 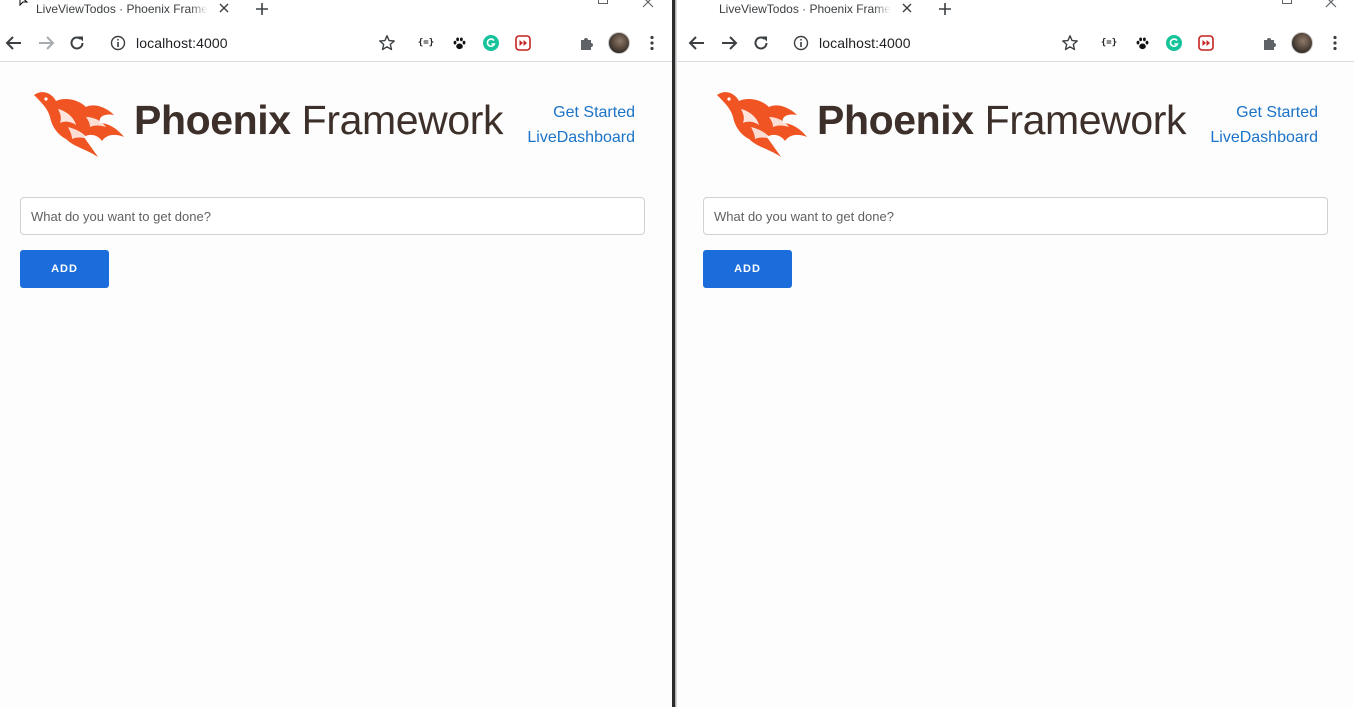 I want to click on move-cursor-icon, so click(x=24, y=3).